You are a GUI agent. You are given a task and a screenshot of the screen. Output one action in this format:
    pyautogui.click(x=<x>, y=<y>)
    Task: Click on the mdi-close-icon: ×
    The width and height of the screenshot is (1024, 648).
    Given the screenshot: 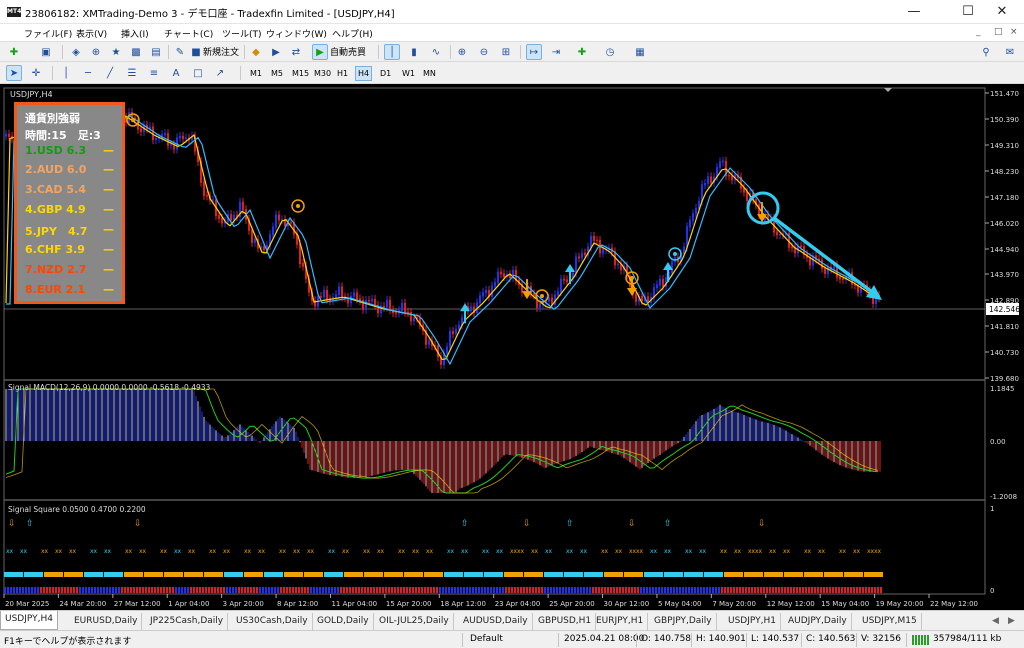 What is the action you would take?
    pyautogui.click(x=1014, y=32)
    